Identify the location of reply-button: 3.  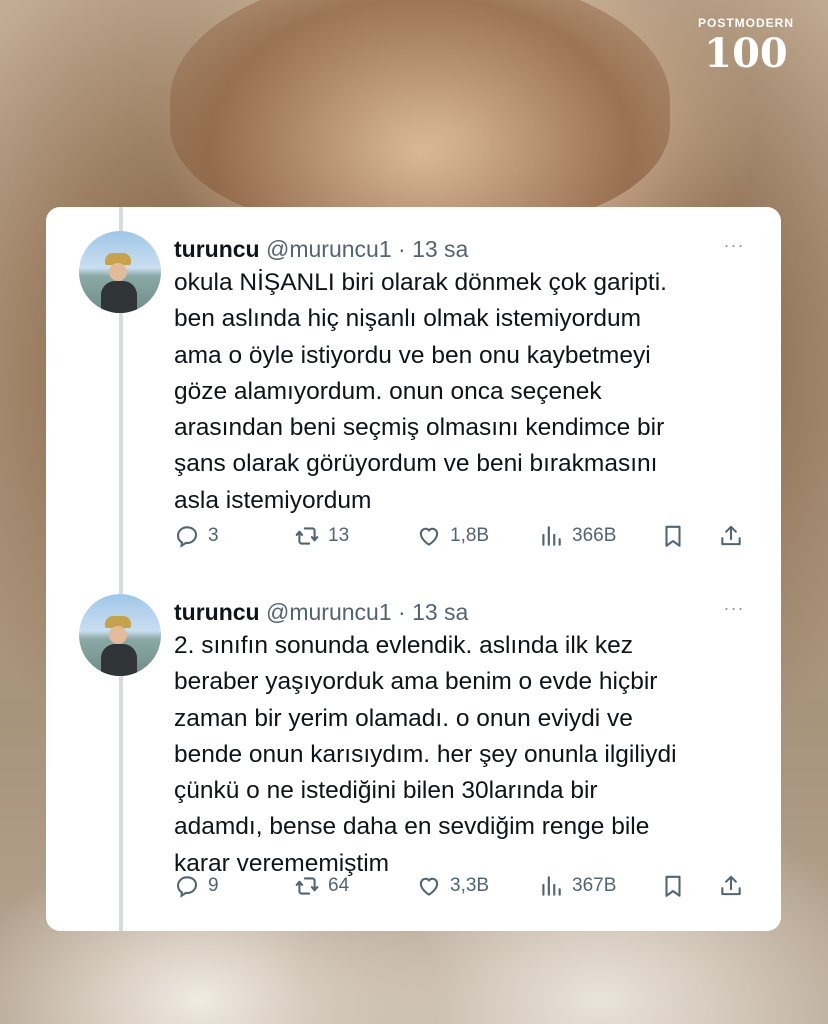
(196, 536).